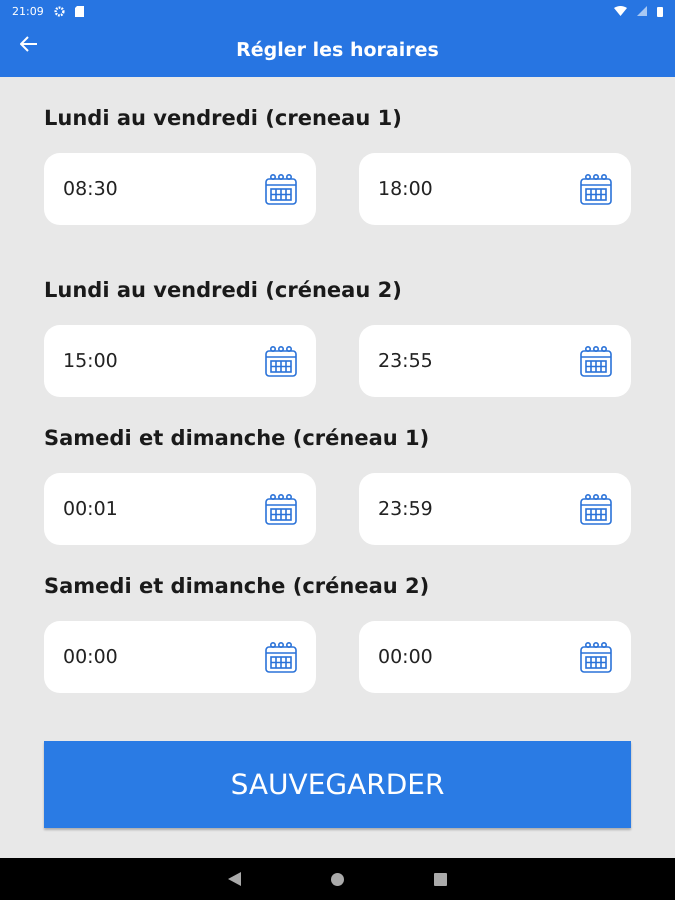  I want to click on gear-icon, so click(59, 11).